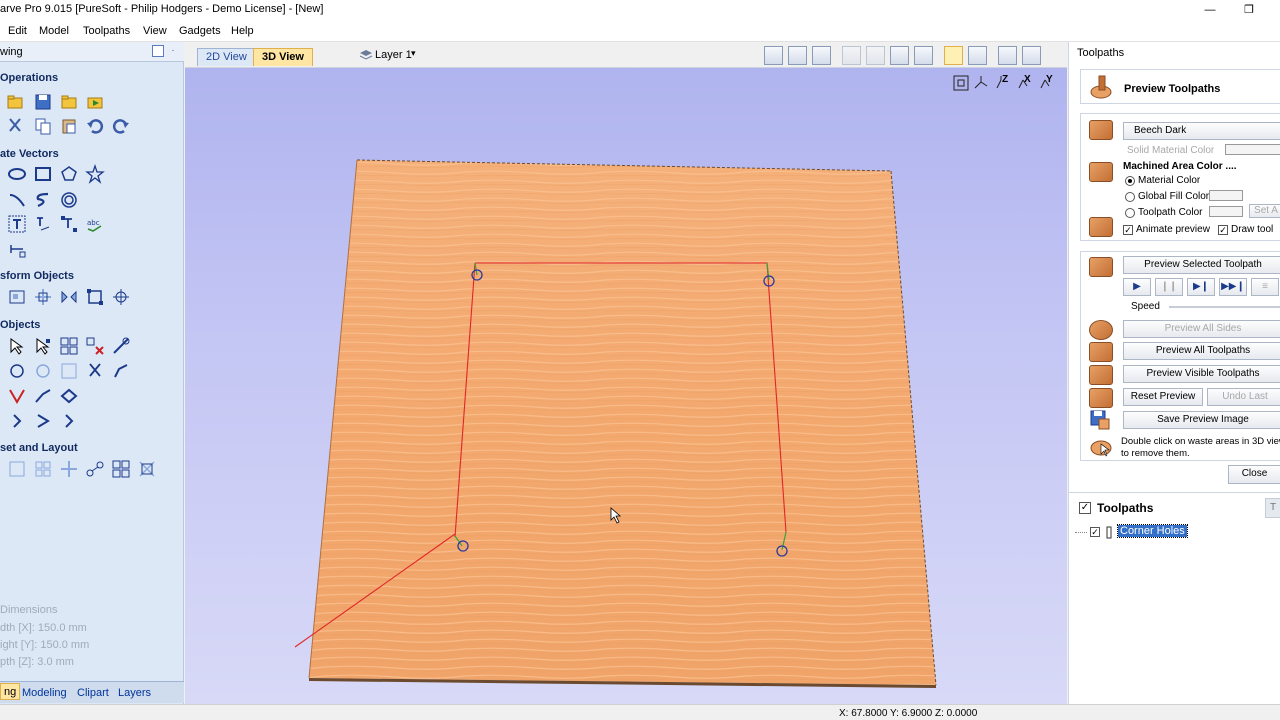 The image size is (1280, 720). What do you see at coordinates (1201, 131) in the screenshot?
I see `material-dropdown: Beech Dark` at bounding box center [1201, 131].